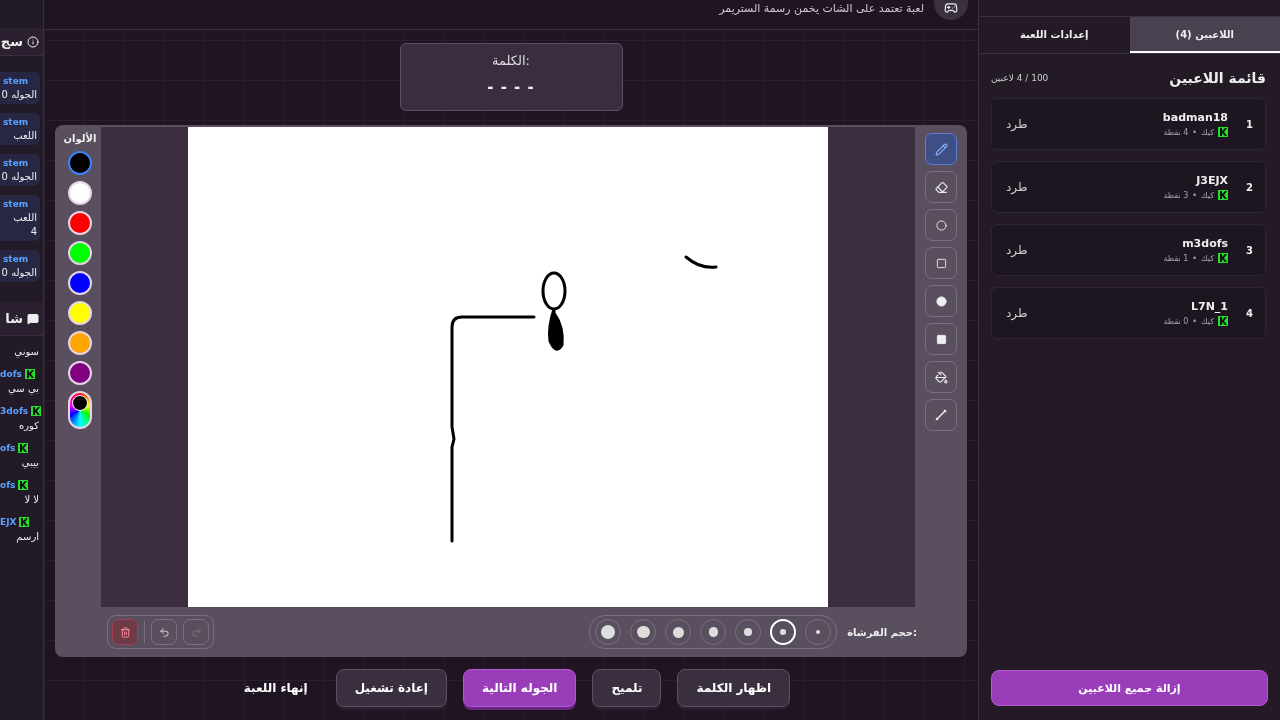 Image resolution: width=1280 pixels, height=720 pixels. I want to click on pencil-tool, so click(941, 149).